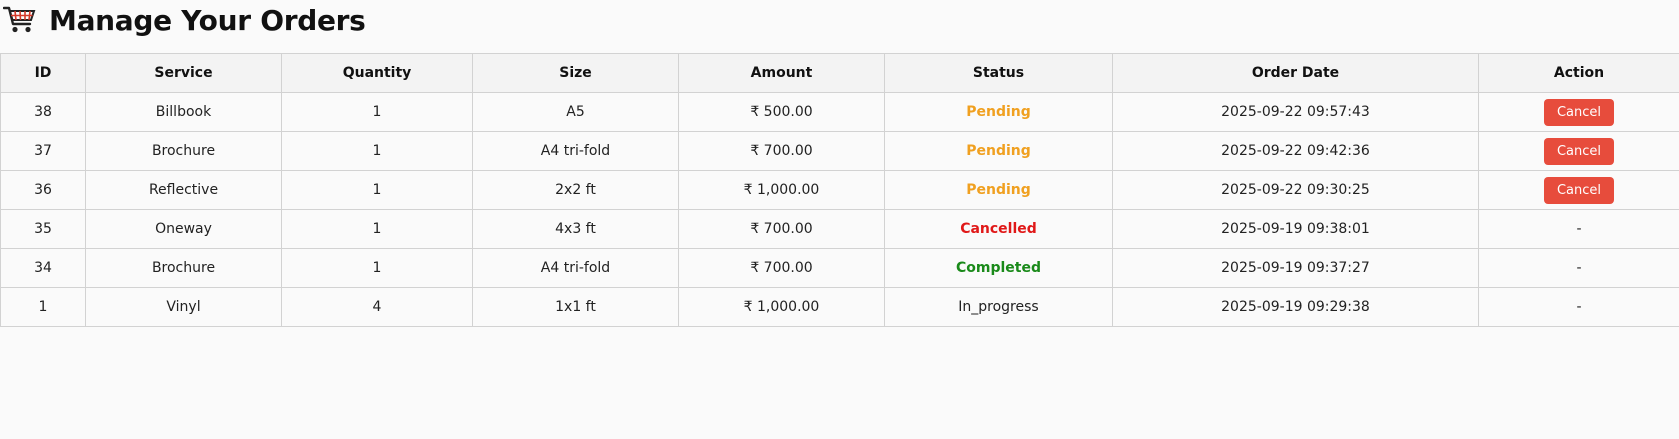  What do you see at coordinates (998, 73) in the screenshot?
I see `column-header-status: Status` at bounding box center [998, 73].